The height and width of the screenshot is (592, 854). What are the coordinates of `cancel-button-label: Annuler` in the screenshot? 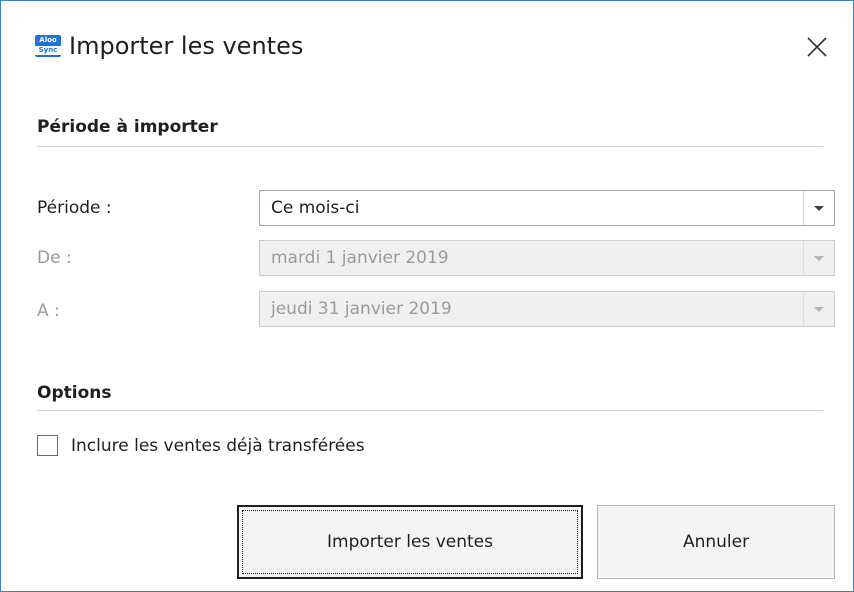 It's located at (716, 542).